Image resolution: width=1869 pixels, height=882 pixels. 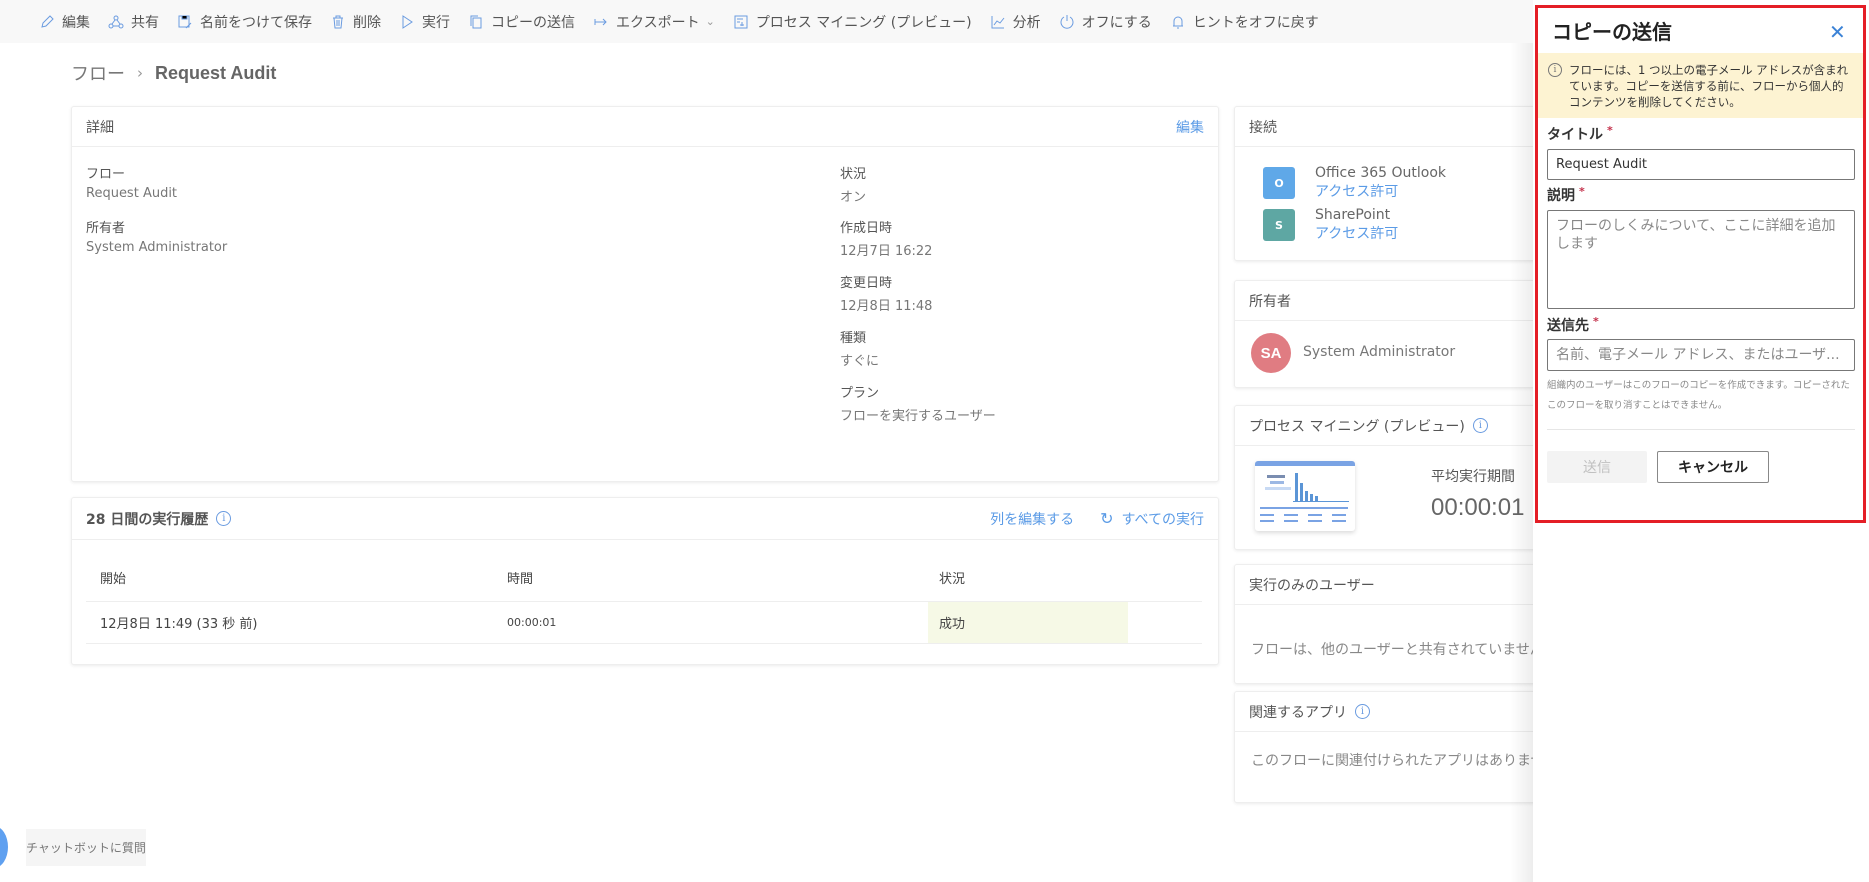 What do you see at coordinates (866, 283) in the screenshot?
I see `detail-label: 変更日時` at bounding box center [866, 283].